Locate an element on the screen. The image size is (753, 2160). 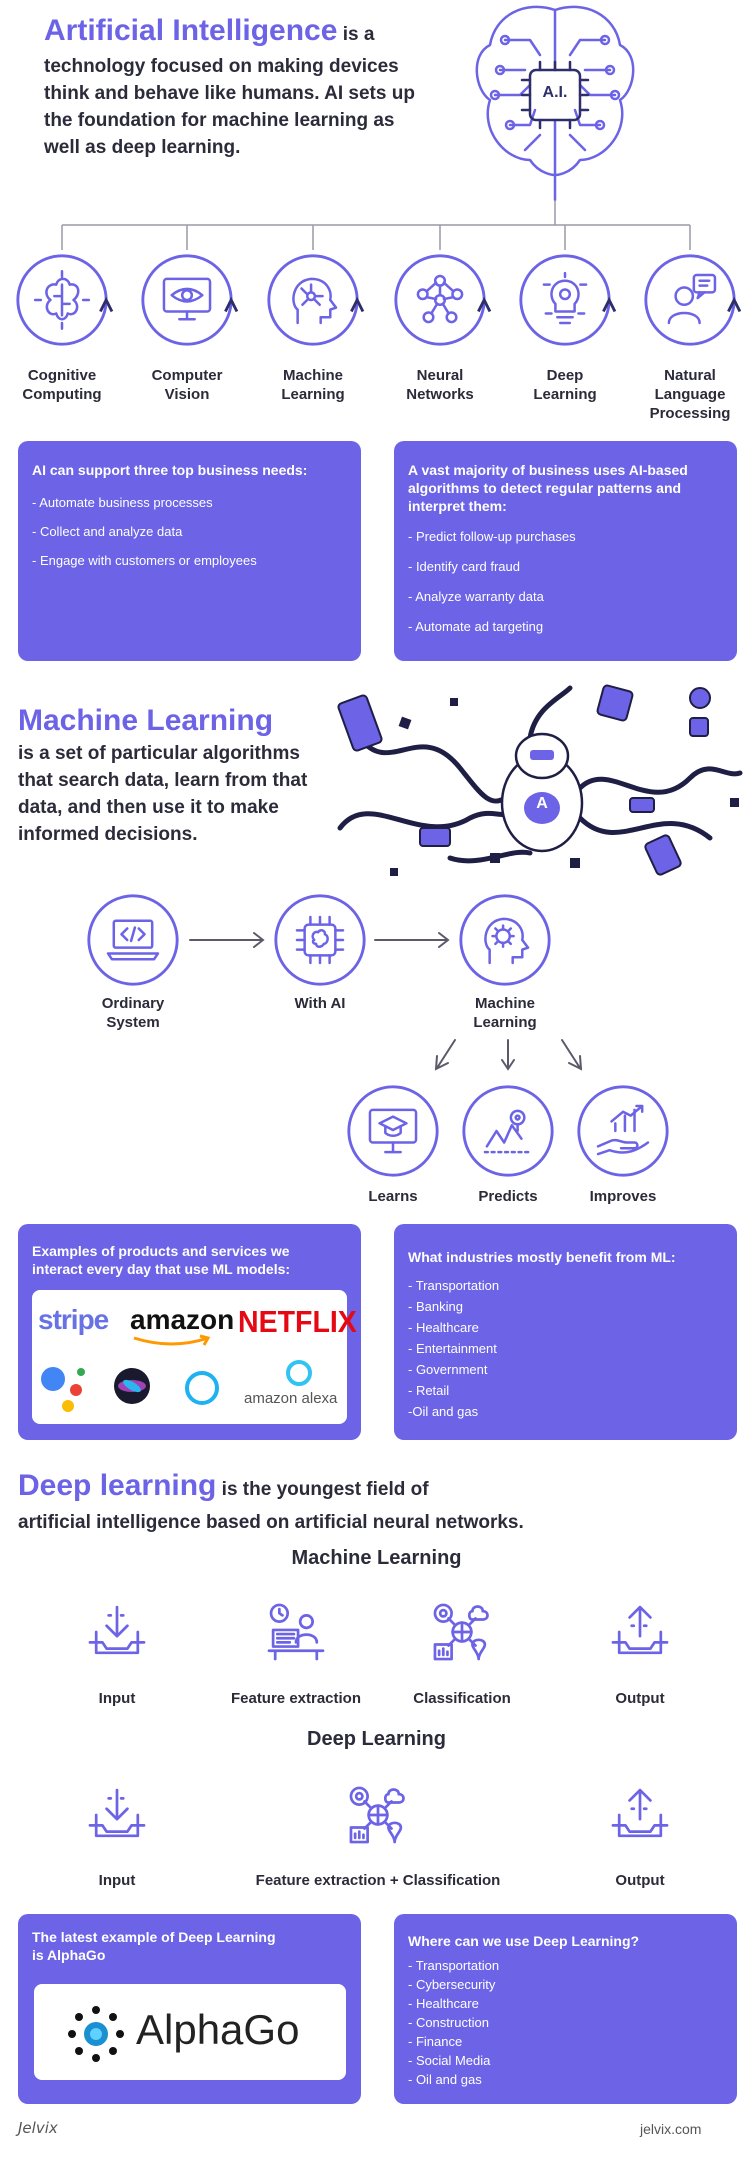
person-desk-icon is located at coordinates (296, 1632).